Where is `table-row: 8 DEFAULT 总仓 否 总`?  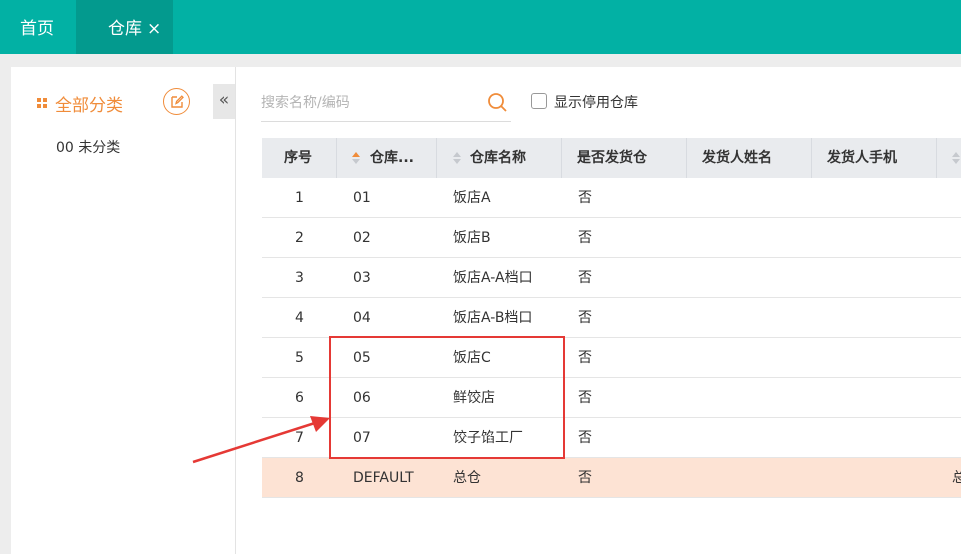
table-row: 8 DEFAULT 总仓 否 总 is located at coordinates (611, 478).